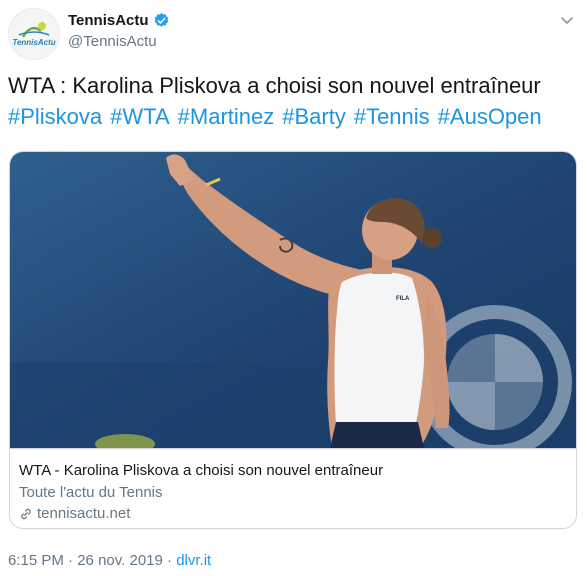  Describe the element at coordinates (193, 560) in the screenshot. I see `tweet-source-link: dlvr.it` at that location.